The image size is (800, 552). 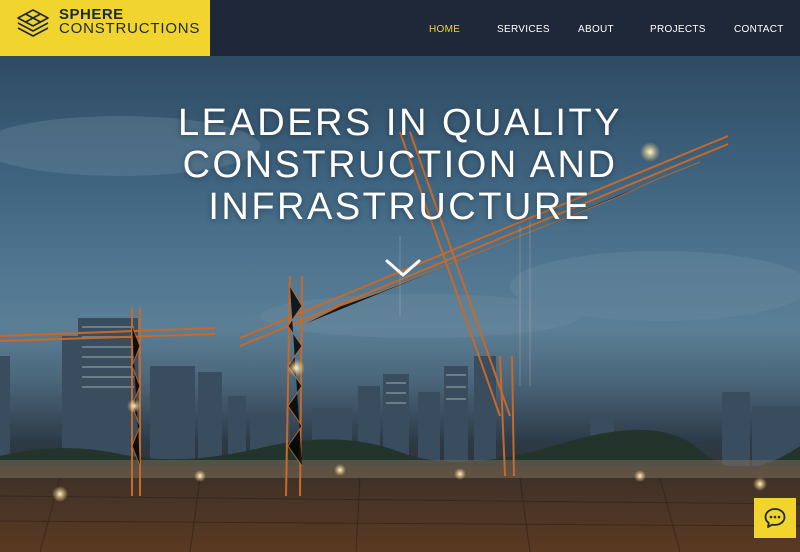 What do you see at coordinates (759, 29) in the screenshot?
I see `nav-item-contact: CONTACT` at bounding box center [759, 29].